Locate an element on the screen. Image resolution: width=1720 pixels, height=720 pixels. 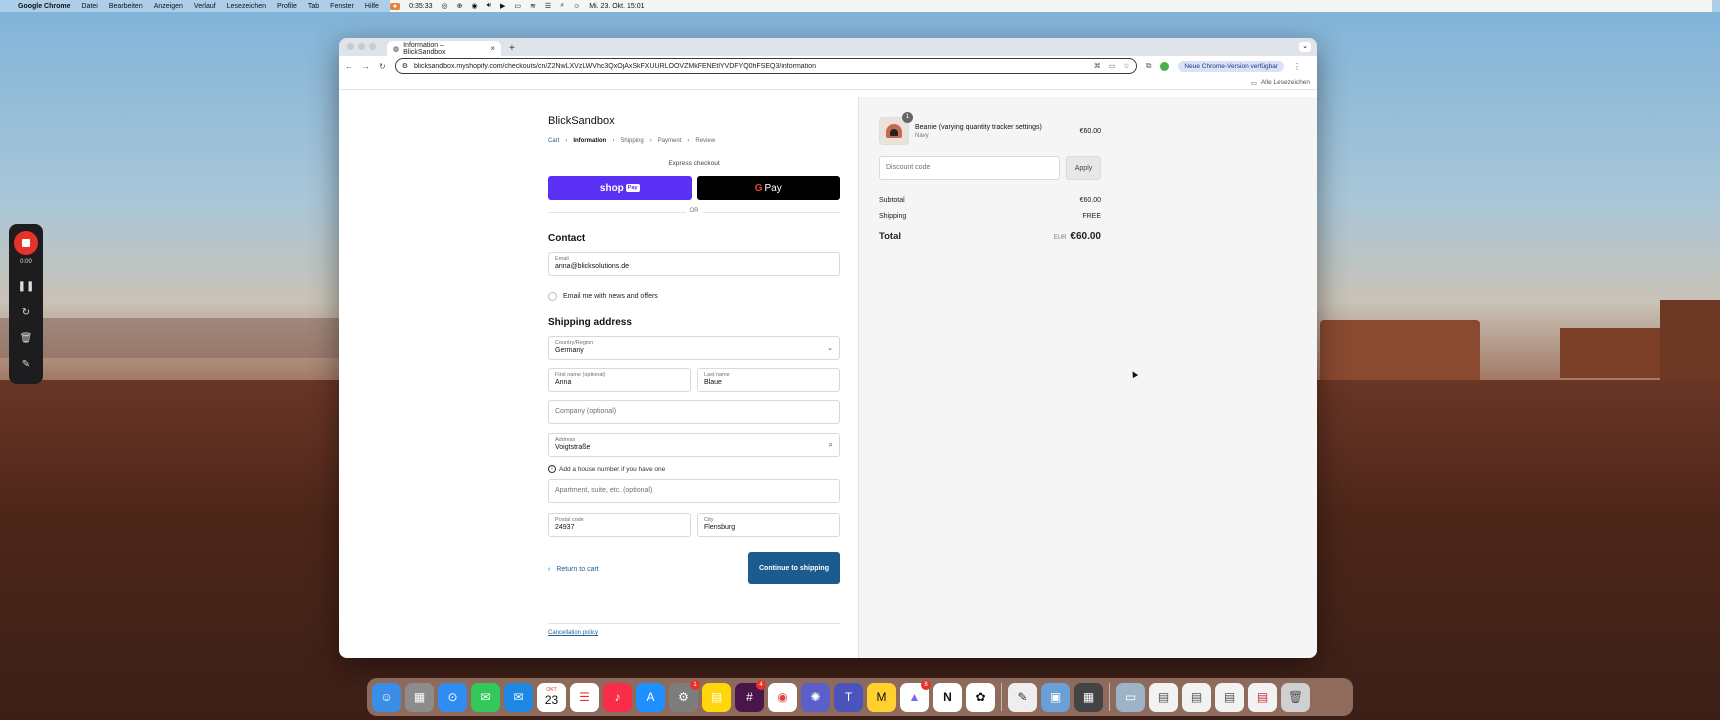
status-icon: ⊕ is located at coordinates (460, 6).